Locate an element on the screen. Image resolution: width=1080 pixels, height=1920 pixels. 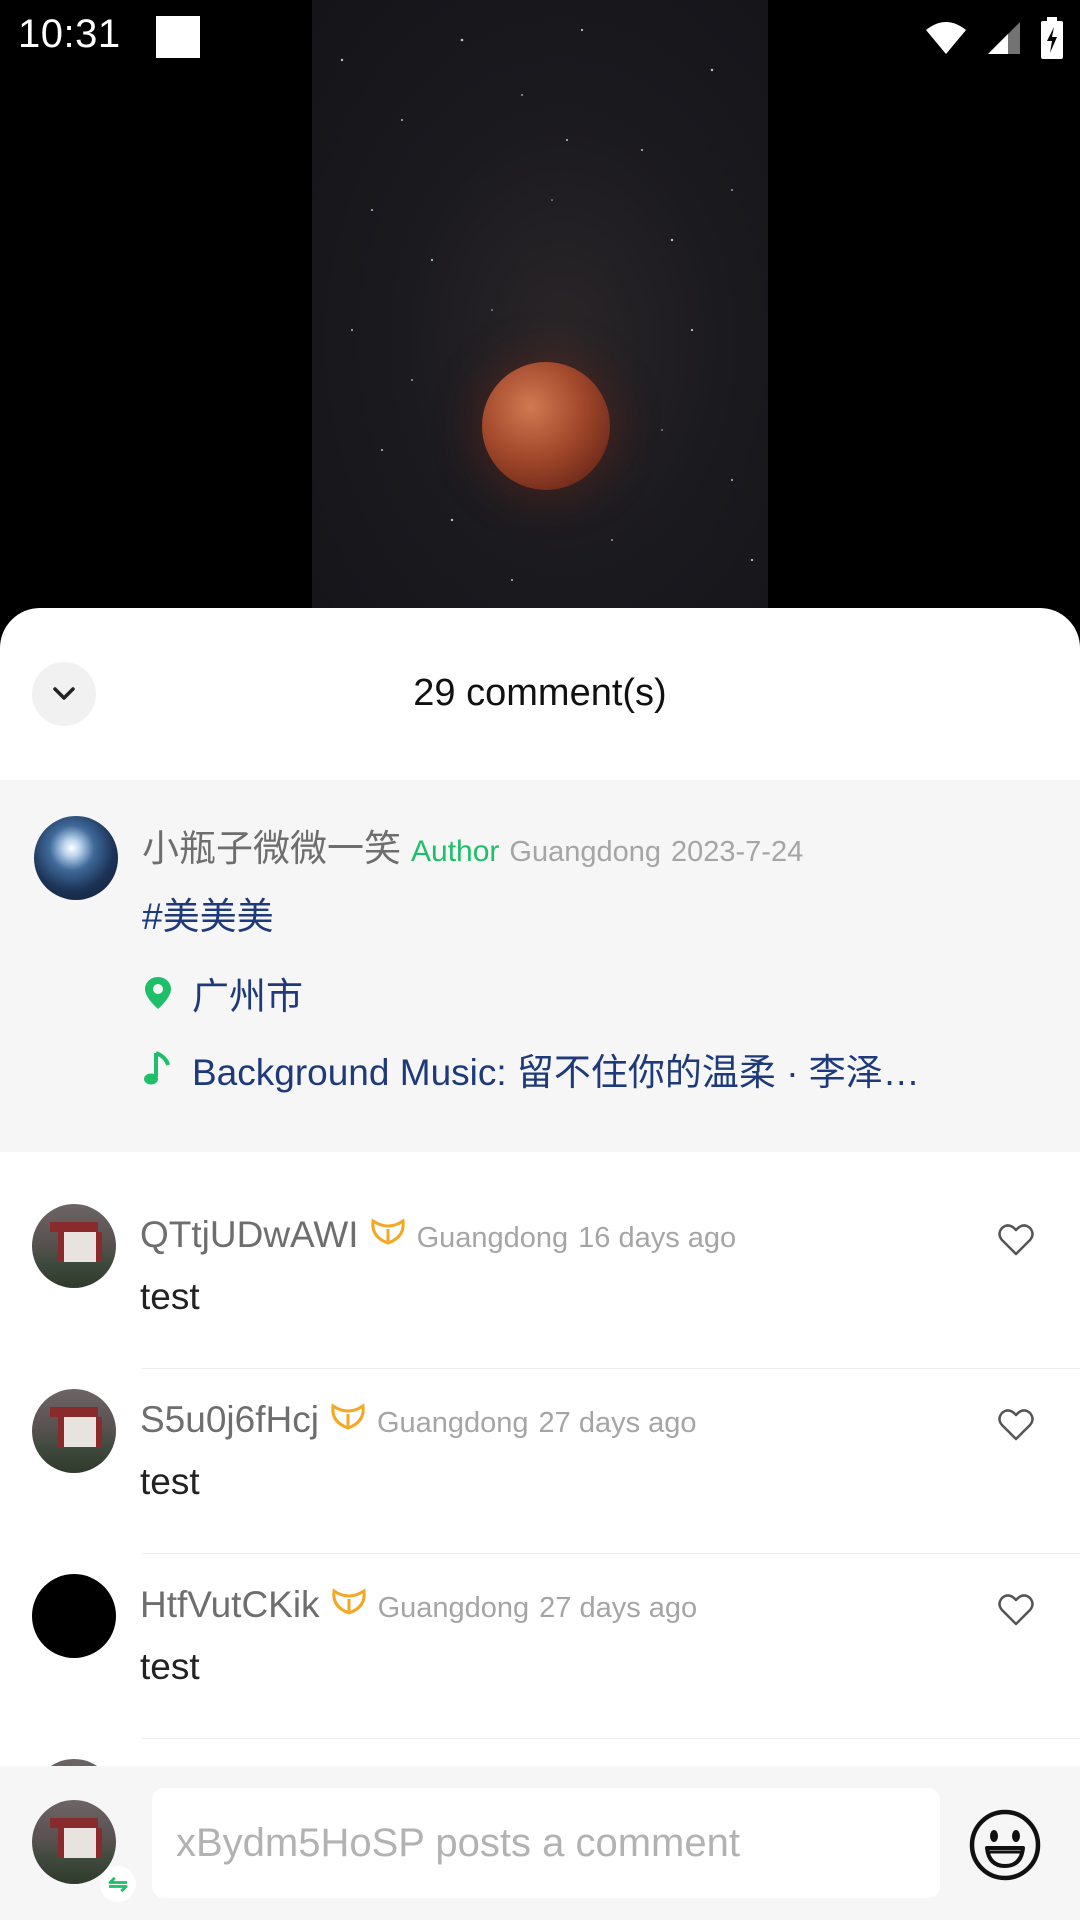
comment-item: S5u0j6fHcj Guangdong 27 days ago test is located at coordinates (540, 1461).